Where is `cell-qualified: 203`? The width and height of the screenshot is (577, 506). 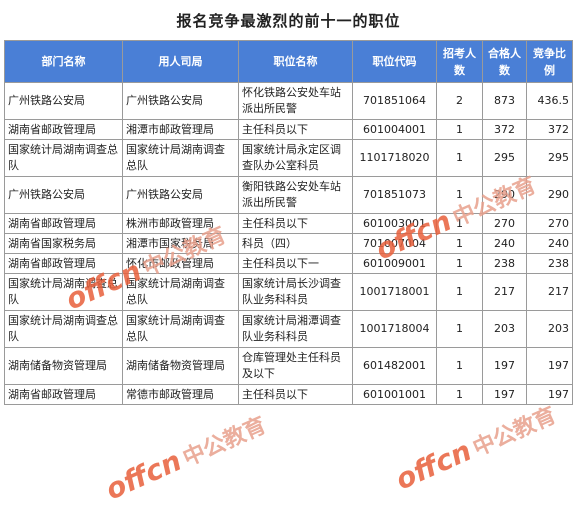
cell-qualified: 203 is located at coordinates (504, 329).